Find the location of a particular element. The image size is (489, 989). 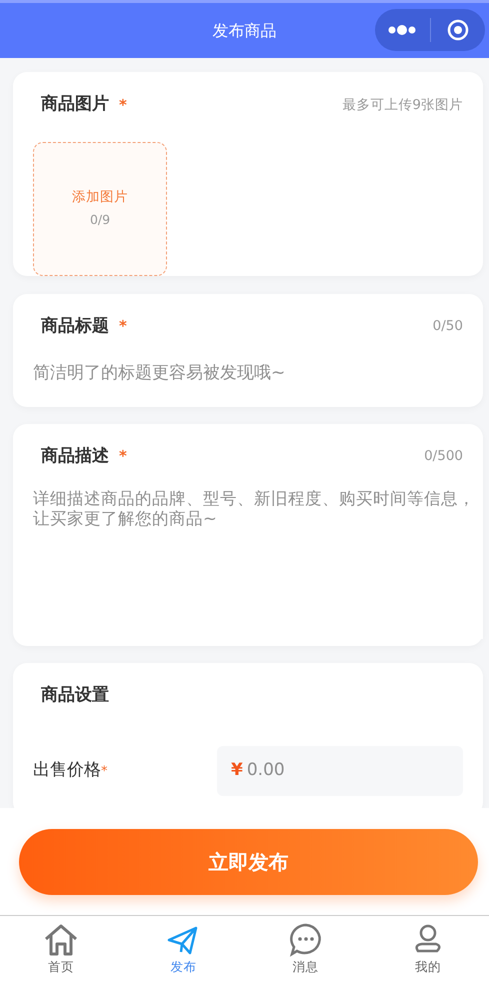

tab-item: 消息 is located at coordinates (305, 952).